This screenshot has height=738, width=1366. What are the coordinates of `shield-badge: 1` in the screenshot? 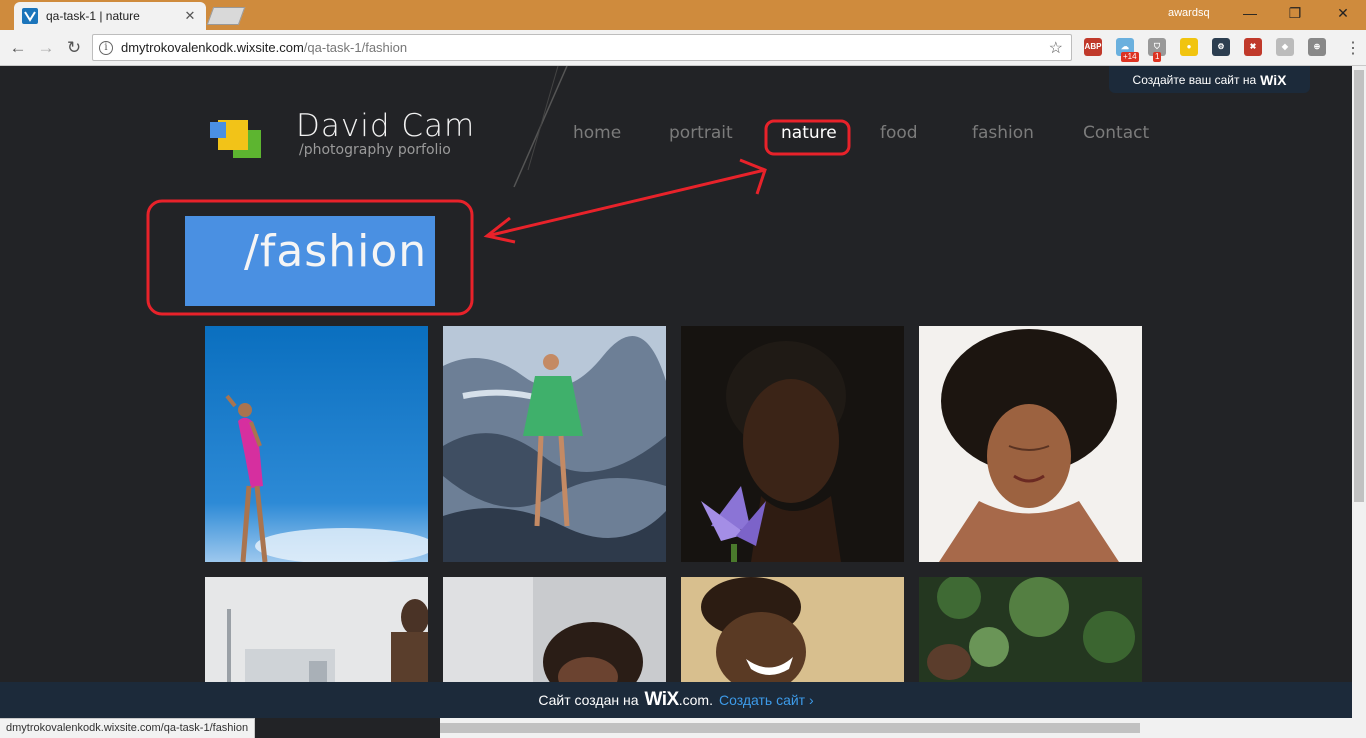 It's located at (1157, 57).